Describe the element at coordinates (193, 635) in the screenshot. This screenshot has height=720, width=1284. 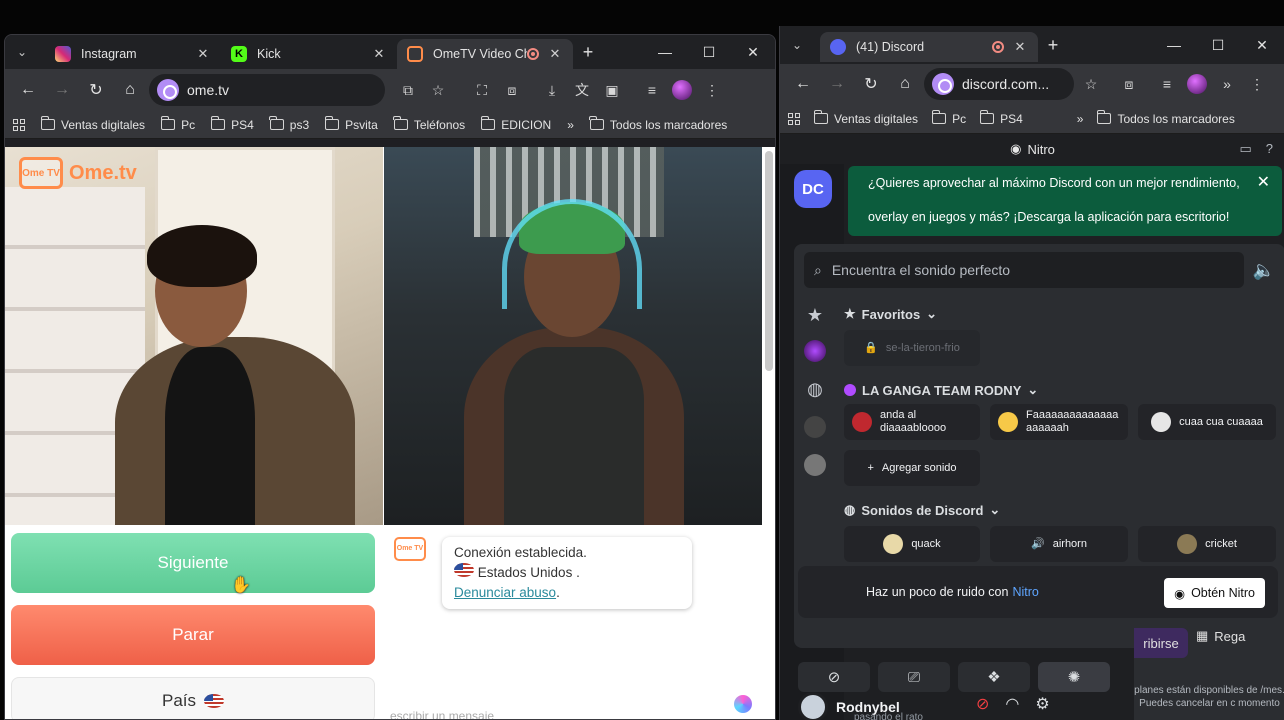
I see `stop-button: Parar` at that location.